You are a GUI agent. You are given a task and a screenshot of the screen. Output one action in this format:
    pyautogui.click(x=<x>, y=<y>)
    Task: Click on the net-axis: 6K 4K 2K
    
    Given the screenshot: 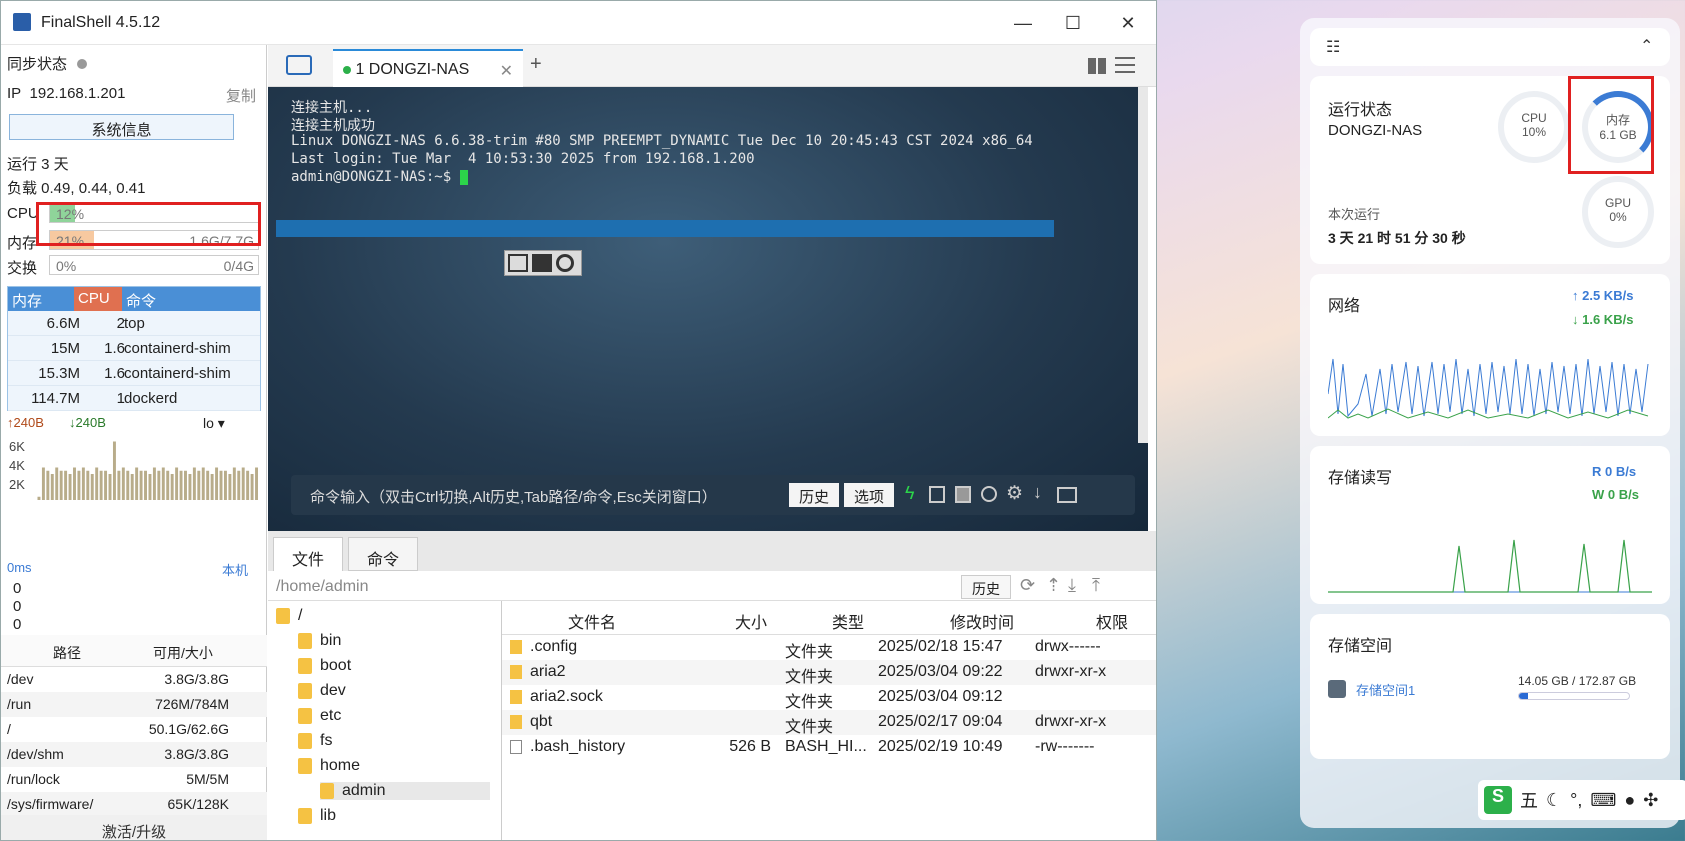 What is the action you would take?
    pyautogui.click(x=17, y=465)
    